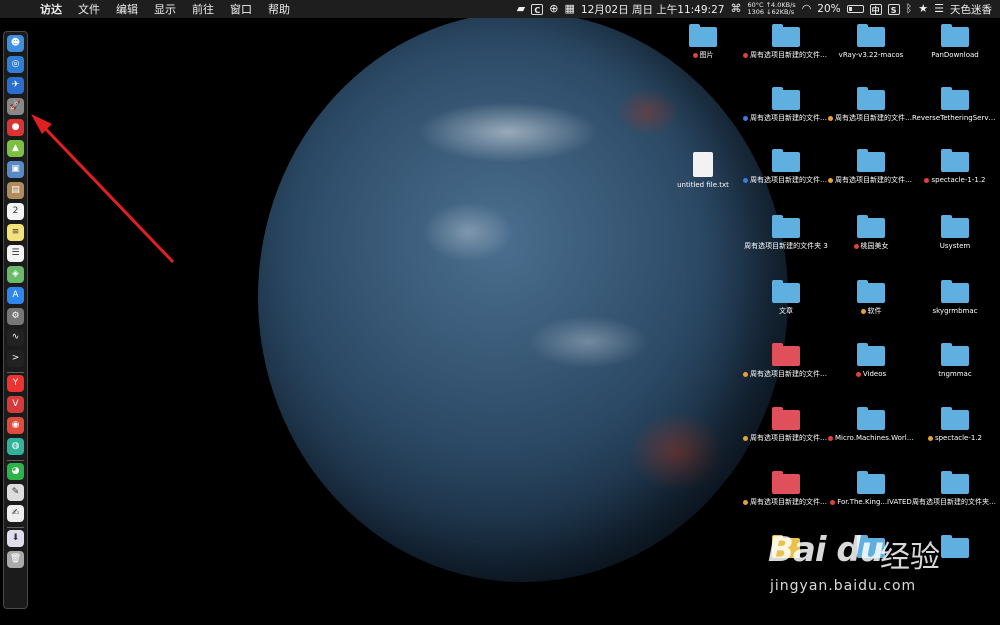 Image resolution: width=1000 pixels, height=625 pixels. What do you see at coordinates (521, 9) in the screenshot?
I see `chat-icon: ▰` at bounding box center [521, 9].